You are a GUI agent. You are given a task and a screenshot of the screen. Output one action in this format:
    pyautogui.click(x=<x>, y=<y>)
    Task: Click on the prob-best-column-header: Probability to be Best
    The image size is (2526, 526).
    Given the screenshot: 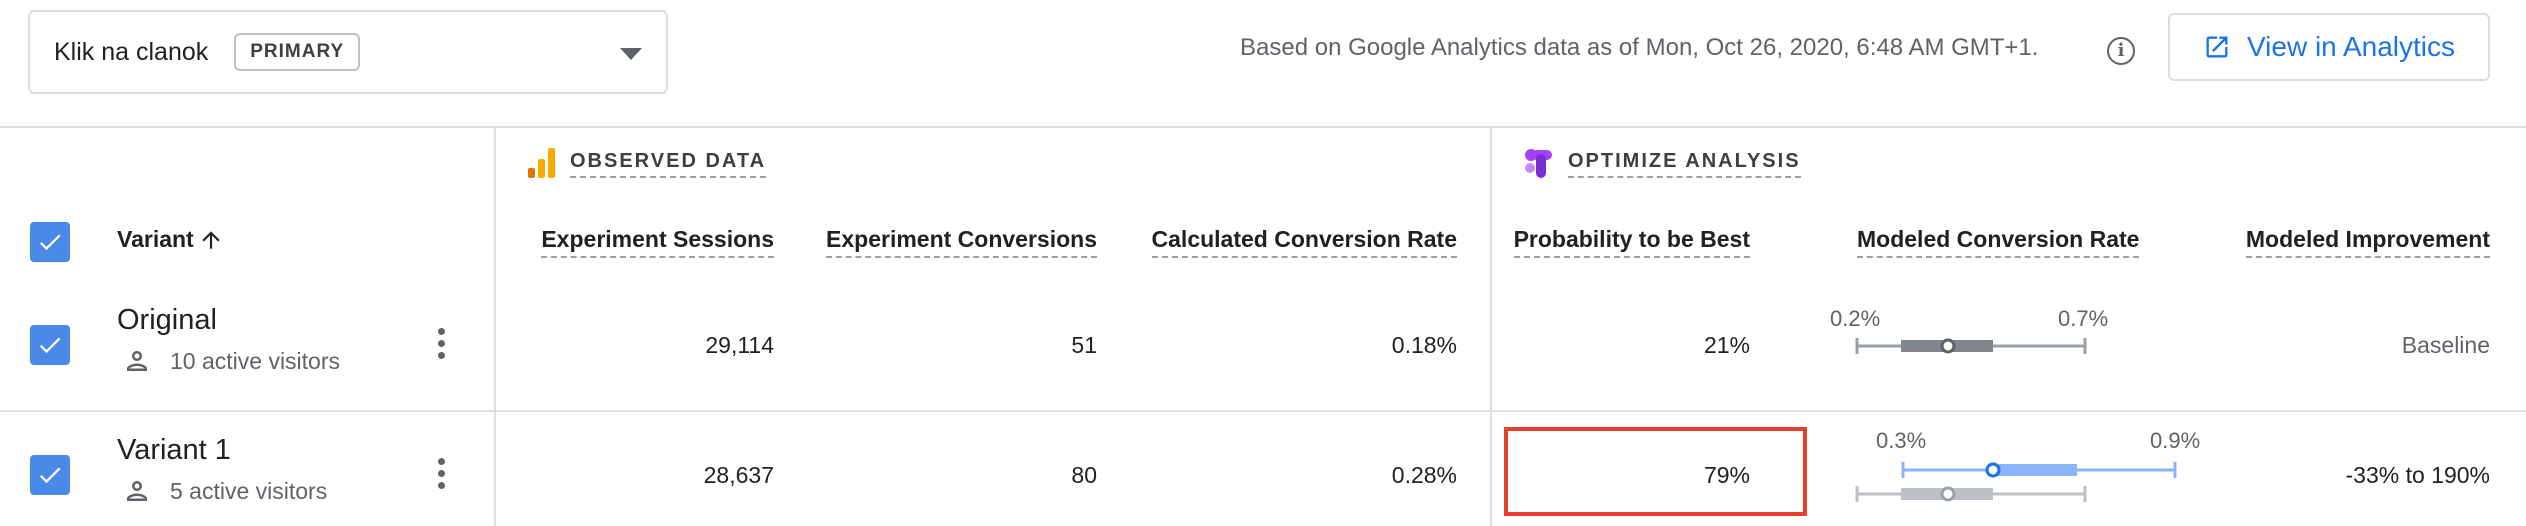 What is the action you would take?
    pyautogui.click(x=1625, y=242)
    